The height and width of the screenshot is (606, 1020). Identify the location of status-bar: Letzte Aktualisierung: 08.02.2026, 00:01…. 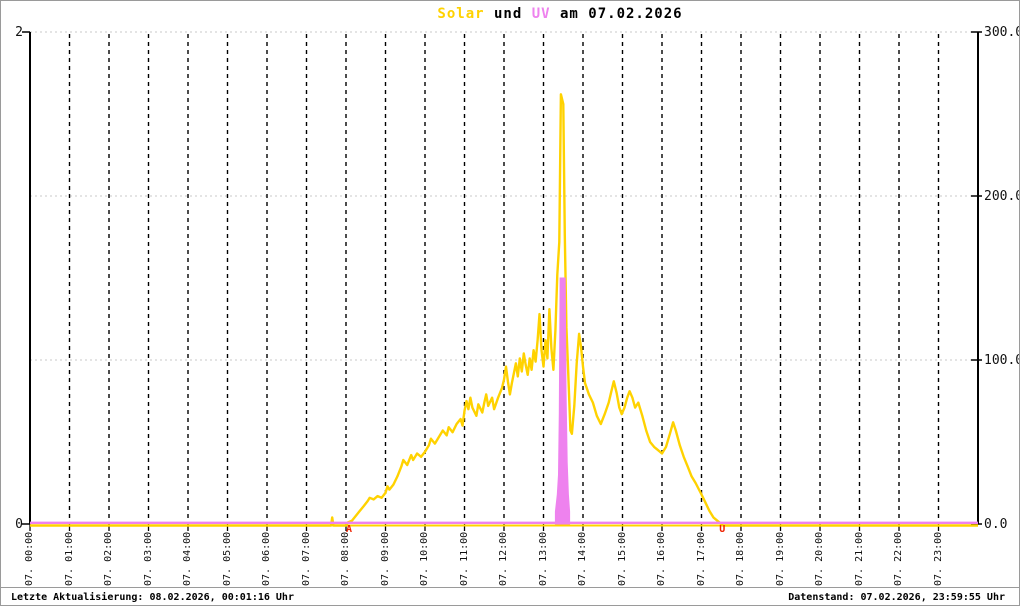
(510, 596).